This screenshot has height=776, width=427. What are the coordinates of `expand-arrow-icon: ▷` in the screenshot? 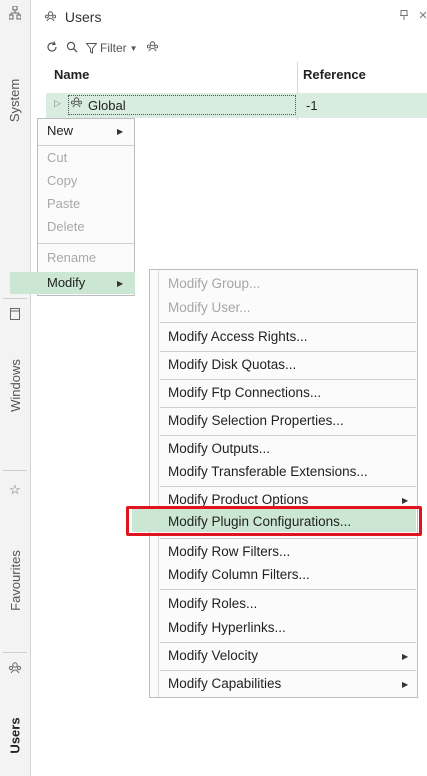 It's located at (57, 103).